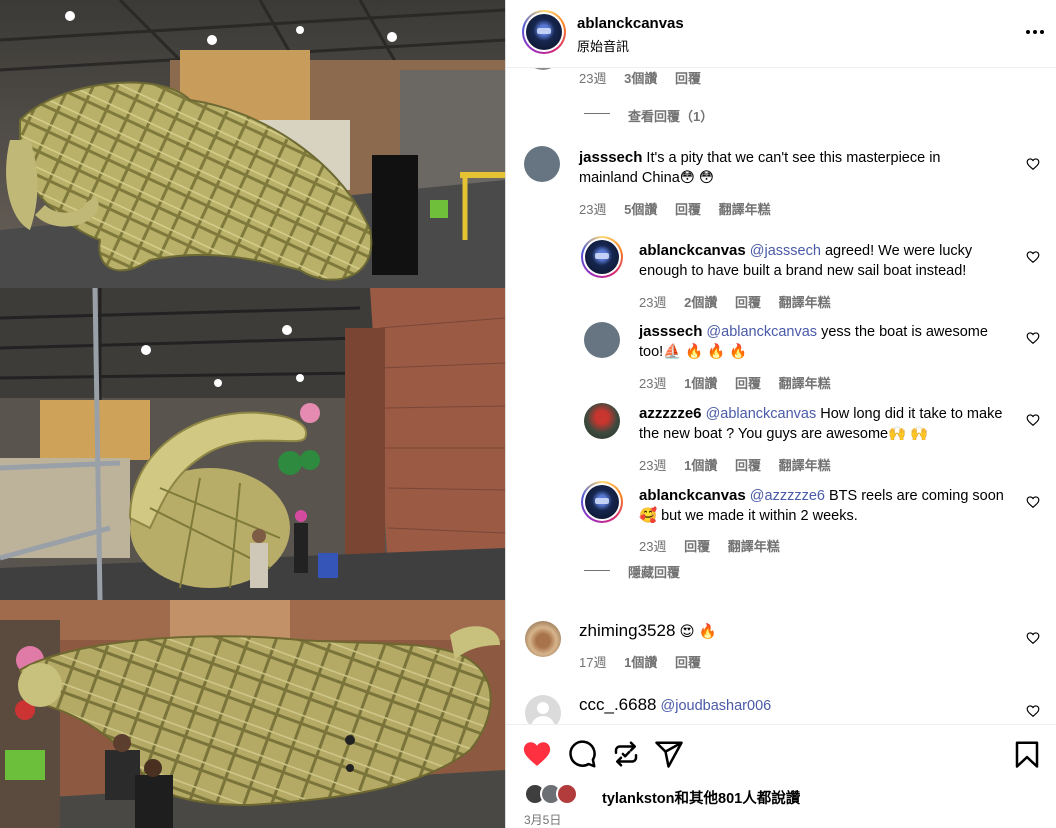  I want to click on comment-username: jasssech, so click(610, 157).